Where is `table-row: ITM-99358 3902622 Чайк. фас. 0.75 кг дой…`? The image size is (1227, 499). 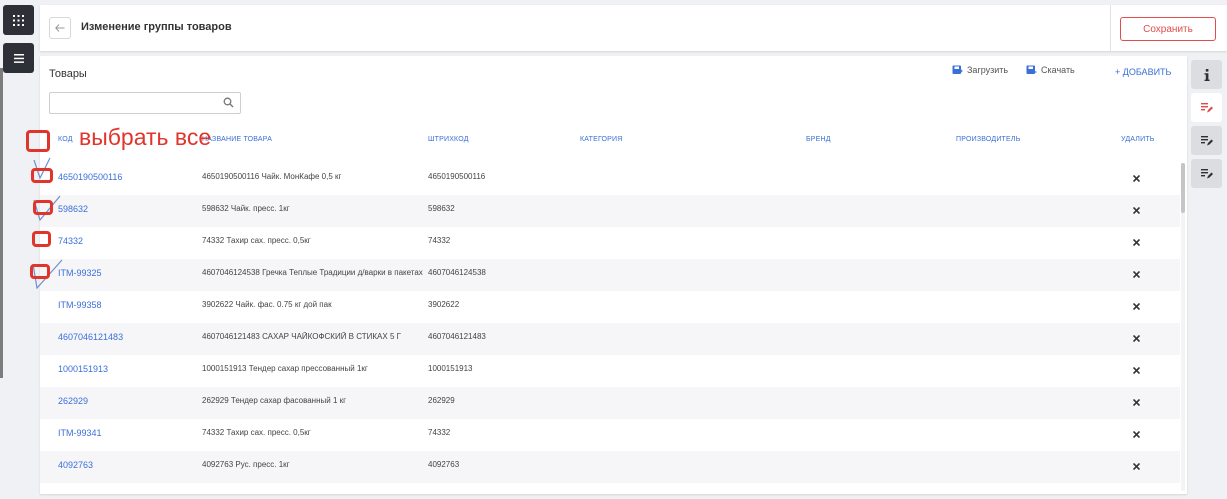
table-row: ITM-99358 3902622 Чайк. фас. 0.75 кг дой… is located at coordinates (610, 307).